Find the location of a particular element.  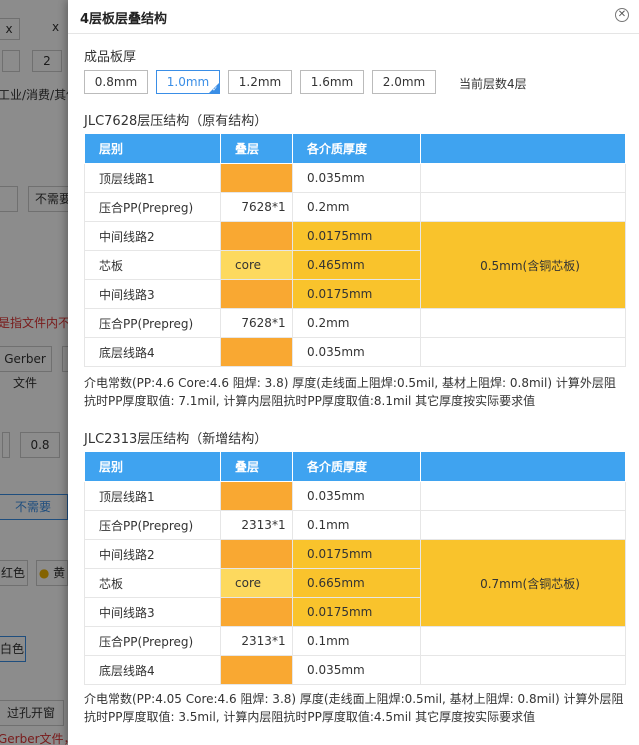

close-icon: ✕ is located at coordinates (622, 15).